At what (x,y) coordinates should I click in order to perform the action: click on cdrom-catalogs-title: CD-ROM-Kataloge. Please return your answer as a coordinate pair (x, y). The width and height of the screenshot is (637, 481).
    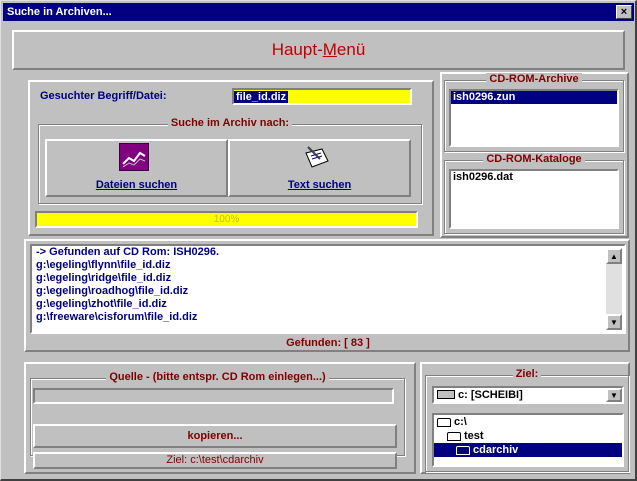
    Looking at the image, I should click on (534, 159).